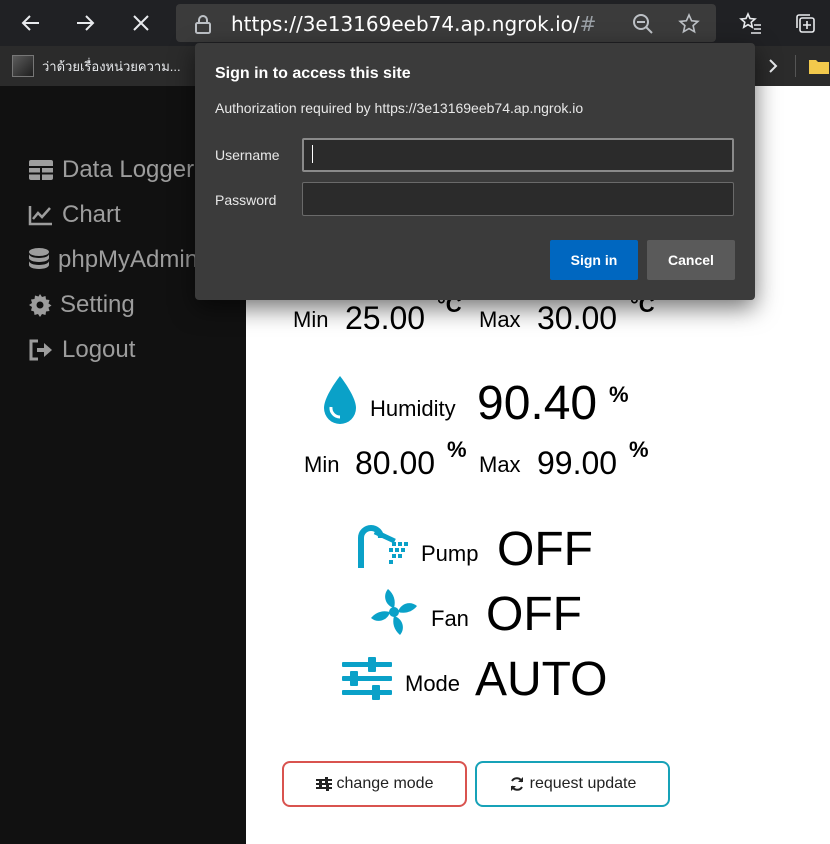 Image resolution: width=830 pixels, height=844 pixels. Describe the element at coordinates (40, 305) in the screenshot. I see `gear-icon` at that location.